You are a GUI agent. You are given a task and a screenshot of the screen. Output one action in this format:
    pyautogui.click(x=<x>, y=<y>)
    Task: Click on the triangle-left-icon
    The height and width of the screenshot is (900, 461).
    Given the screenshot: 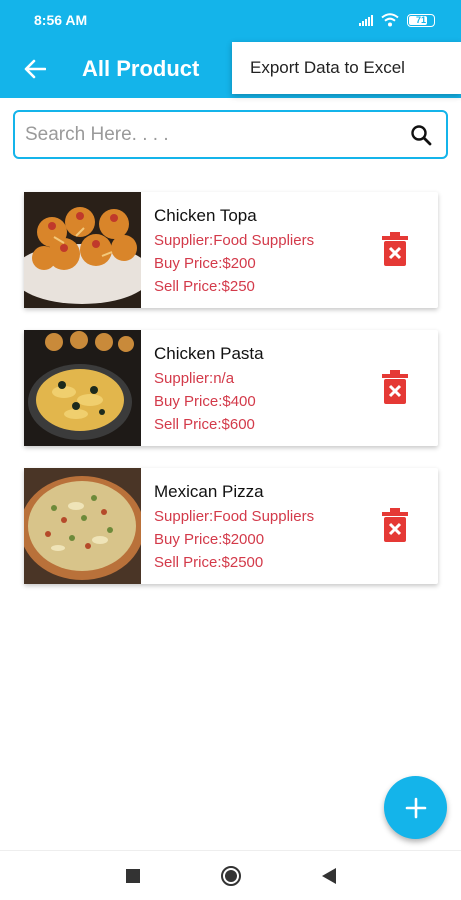 What is the action you would take?
    pyautogui.click(x=328, y=875)
    